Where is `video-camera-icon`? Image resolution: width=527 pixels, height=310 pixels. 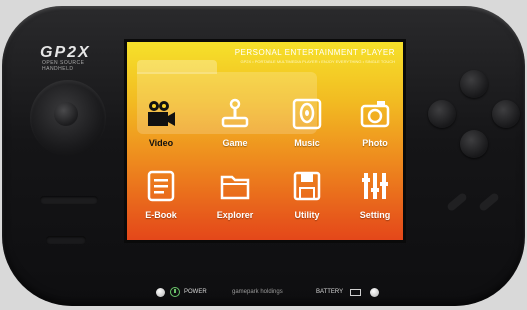 video-camera-icon is located at coordinates (161, 114).